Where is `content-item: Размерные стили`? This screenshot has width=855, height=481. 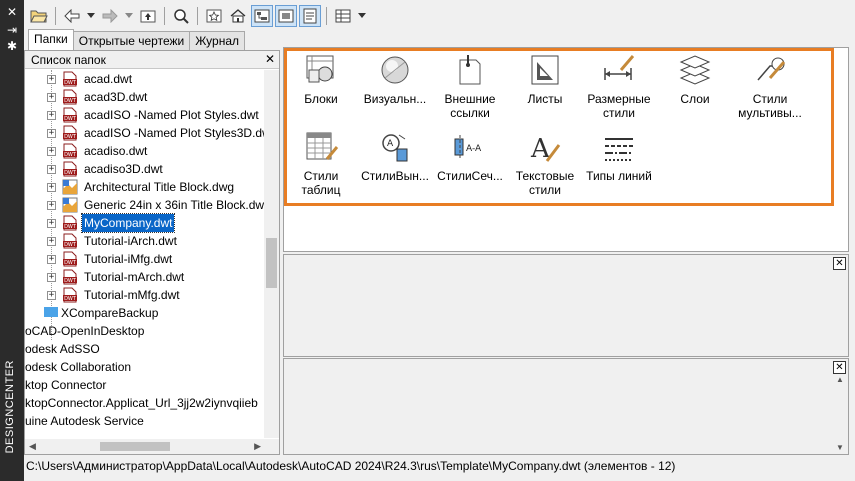
content-item: Размерные стили is located at coordinates (619, 86).